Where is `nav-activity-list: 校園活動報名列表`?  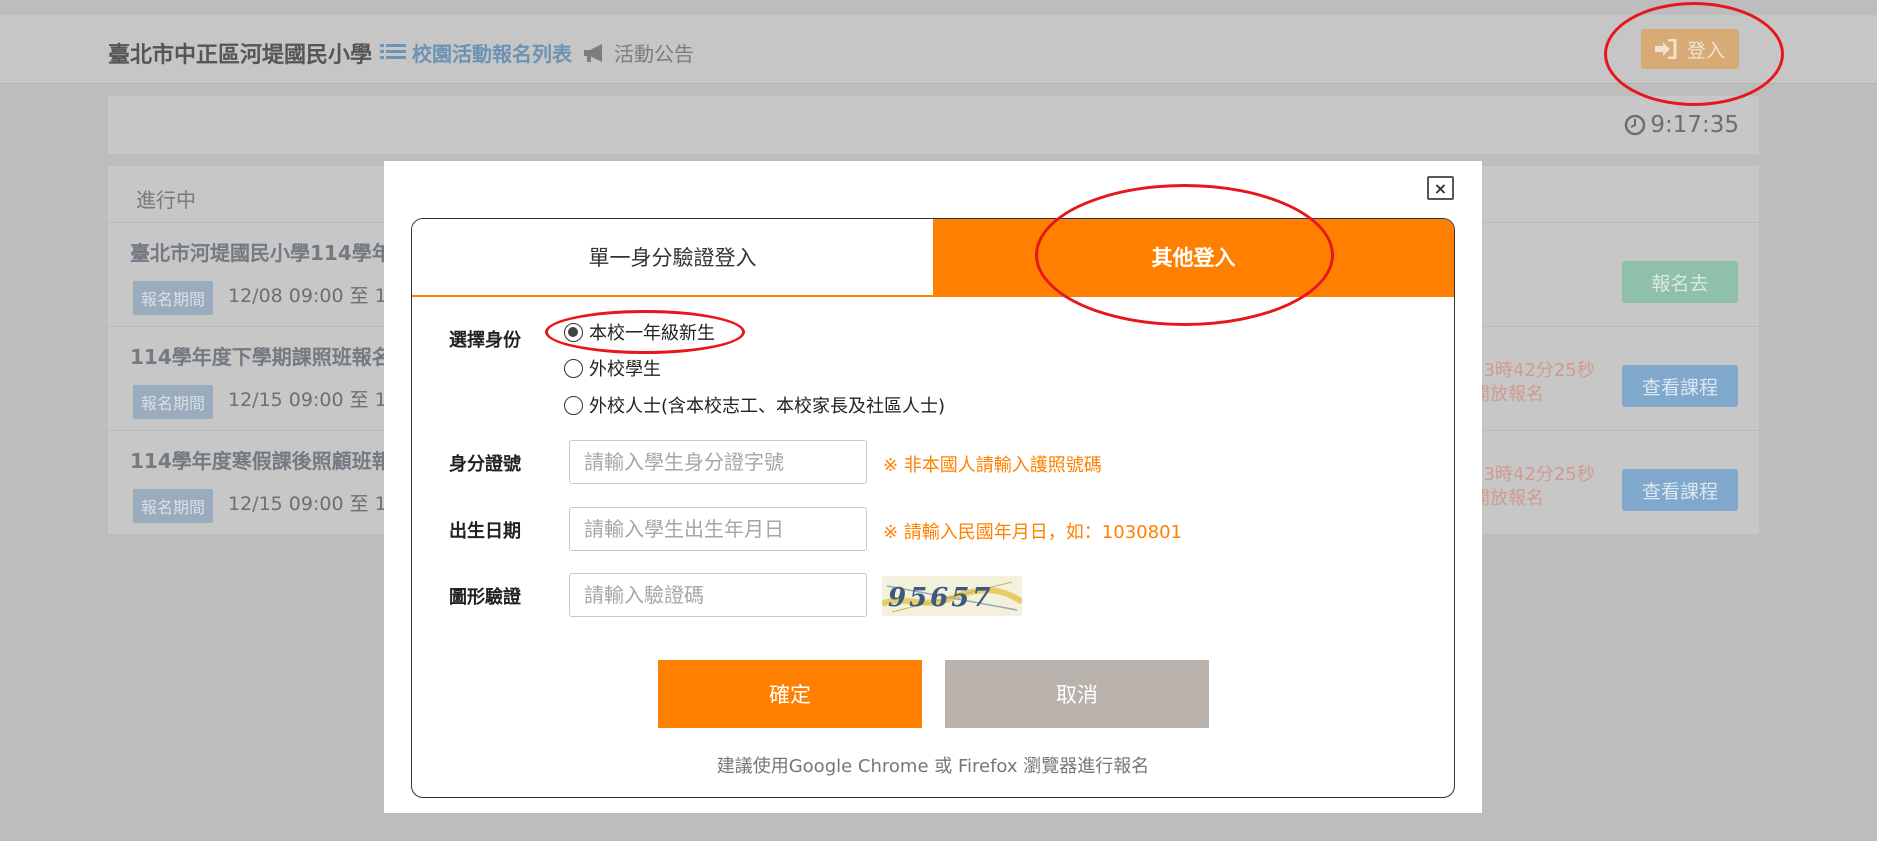 nav-activity-list: 校園活動報名列表 is located at coordinates (476, 52).